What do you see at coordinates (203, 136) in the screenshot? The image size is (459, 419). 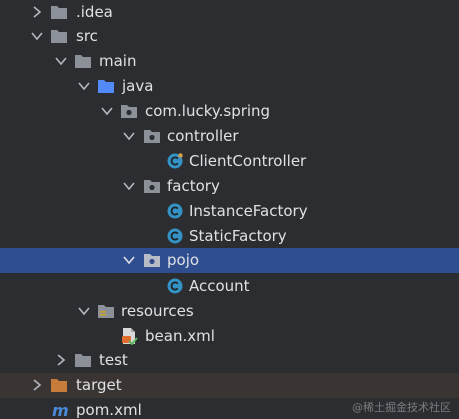 I see `tree-item-label: controller` at bounding box center [203, 136].